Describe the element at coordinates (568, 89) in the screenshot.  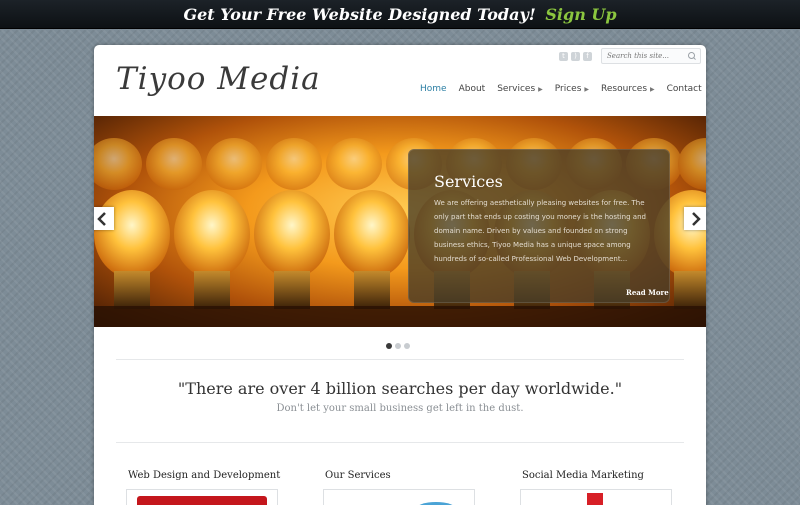
I see `nav-item-label: Prices` at that location.